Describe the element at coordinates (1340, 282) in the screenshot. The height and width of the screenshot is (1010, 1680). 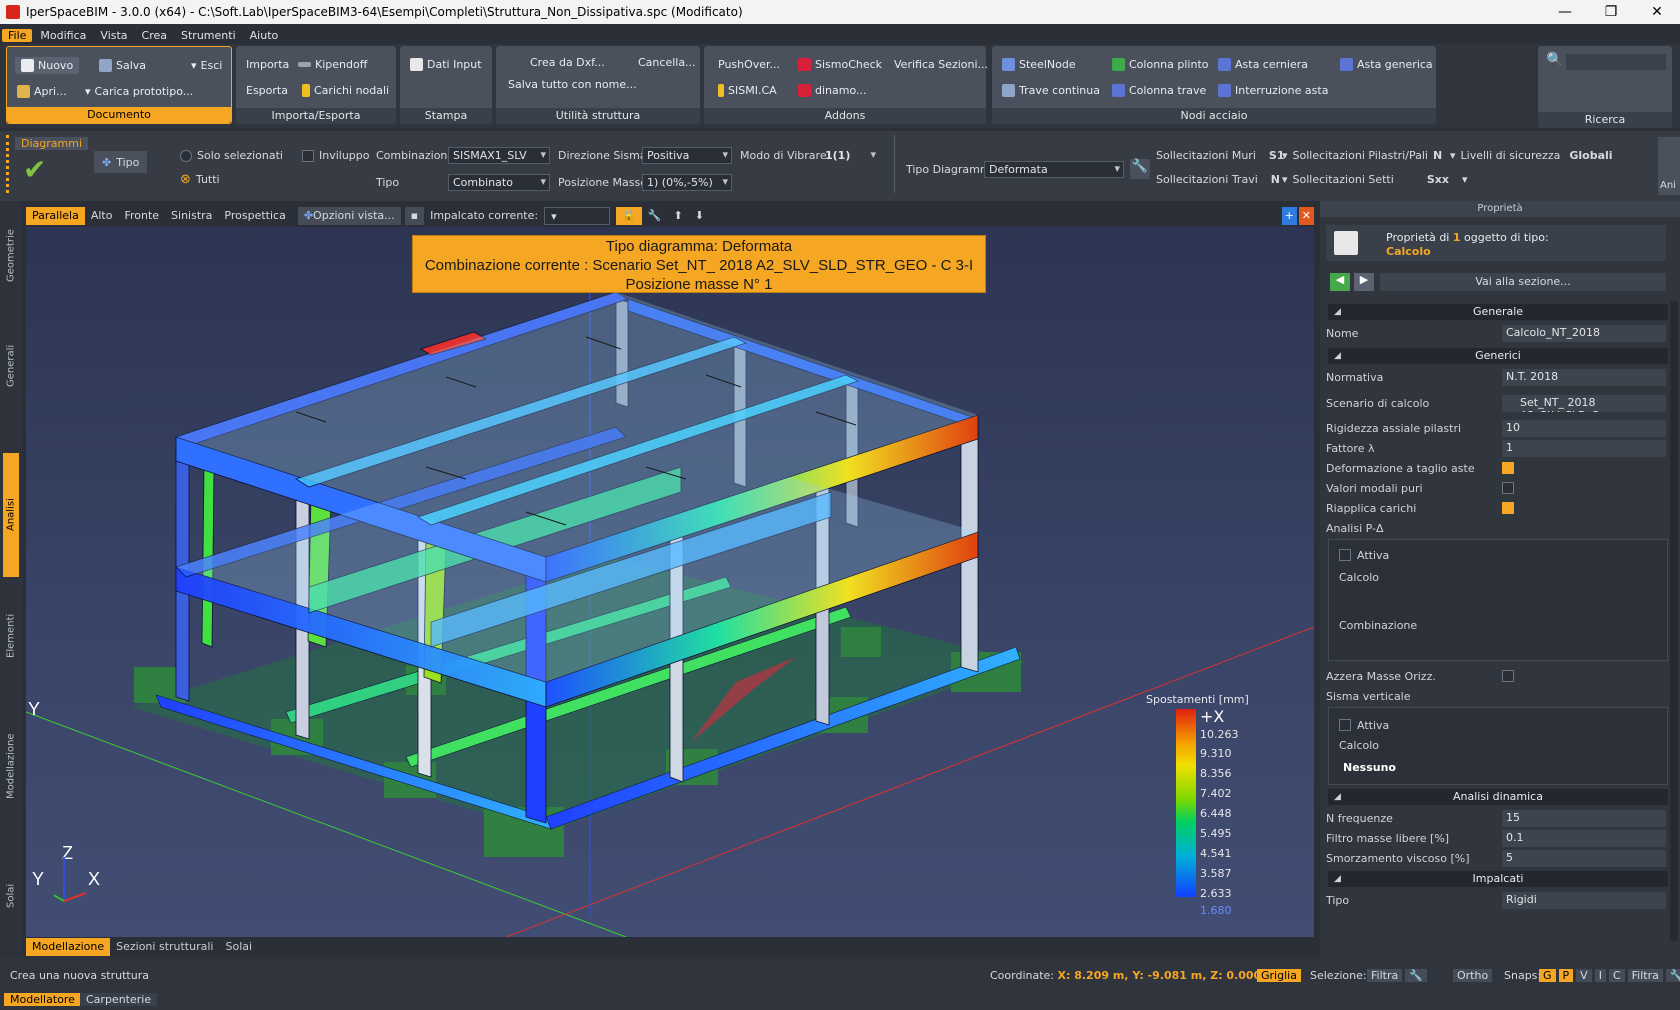
I see `back-icon: ◀` at that location.